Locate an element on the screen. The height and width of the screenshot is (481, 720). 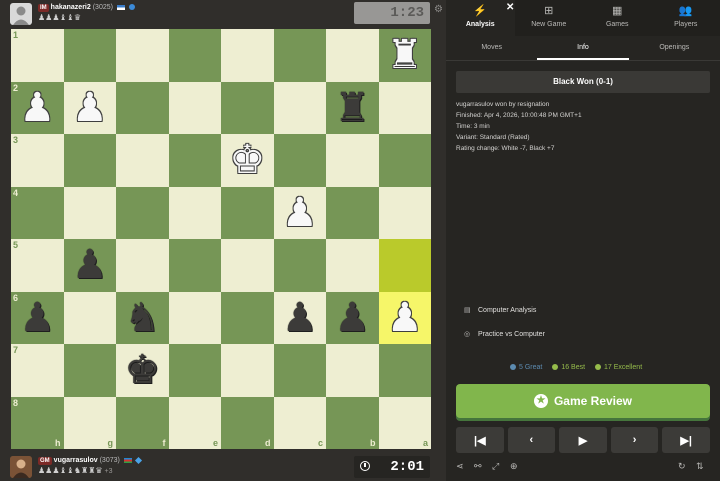
square-b8: b is located at coordinates (352, 422).